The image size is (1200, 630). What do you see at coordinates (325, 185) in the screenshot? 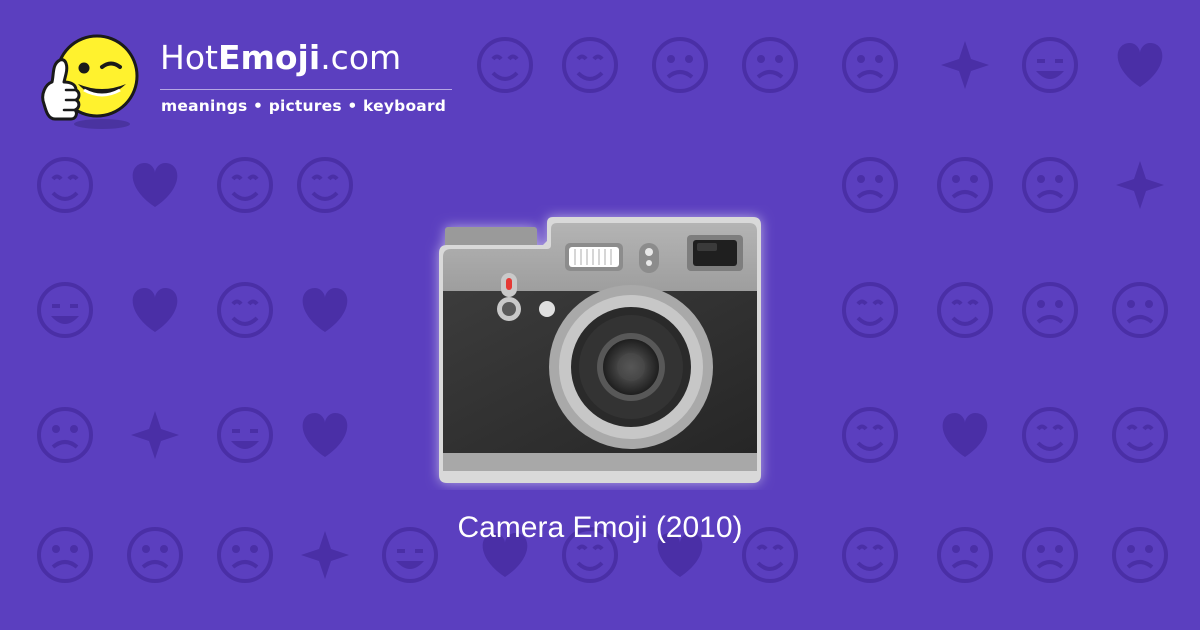
I see `music-notes-icon` at bounding box center [325, 185].